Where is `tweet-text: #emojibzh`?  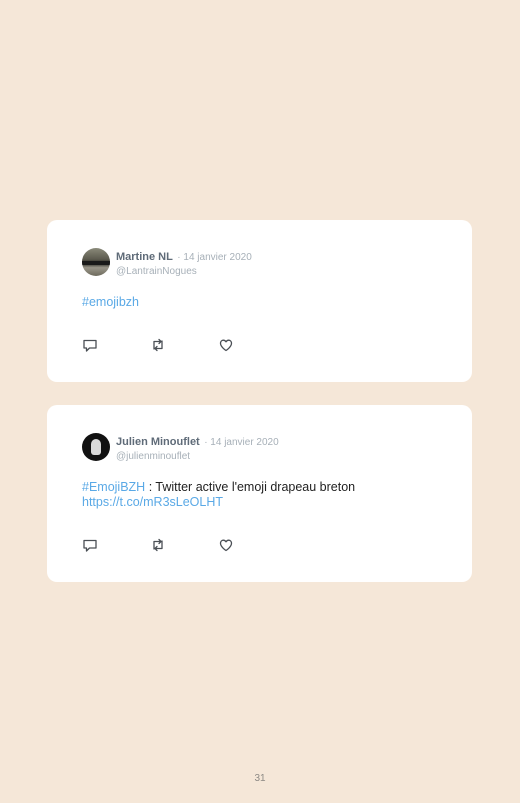 tweet-text: #emojibzh is located at coordinates (110, 302).